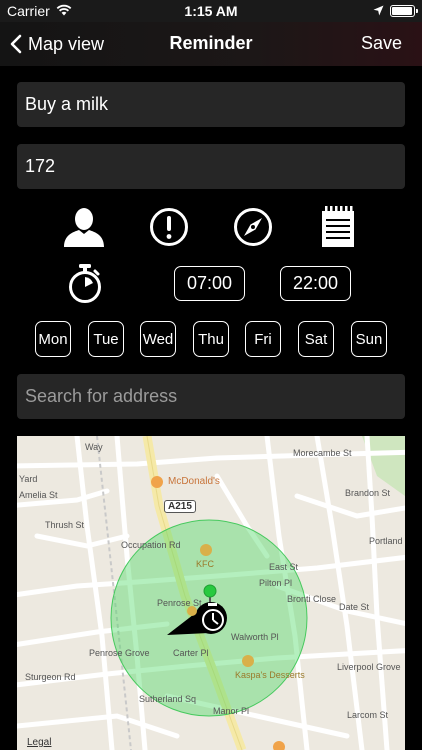 The height and width of the screenshot is (750, 422). What do you see at coordinates (94, 447) in the screenshot?
I see `street-label: Way` at bounding box center [94, 447].